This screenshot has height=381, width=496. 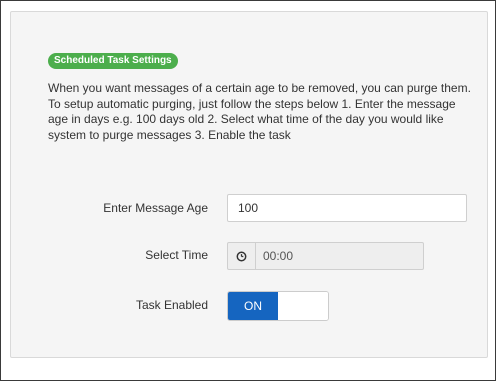 I want to click on clock-icon, so click(x=242, y=256).